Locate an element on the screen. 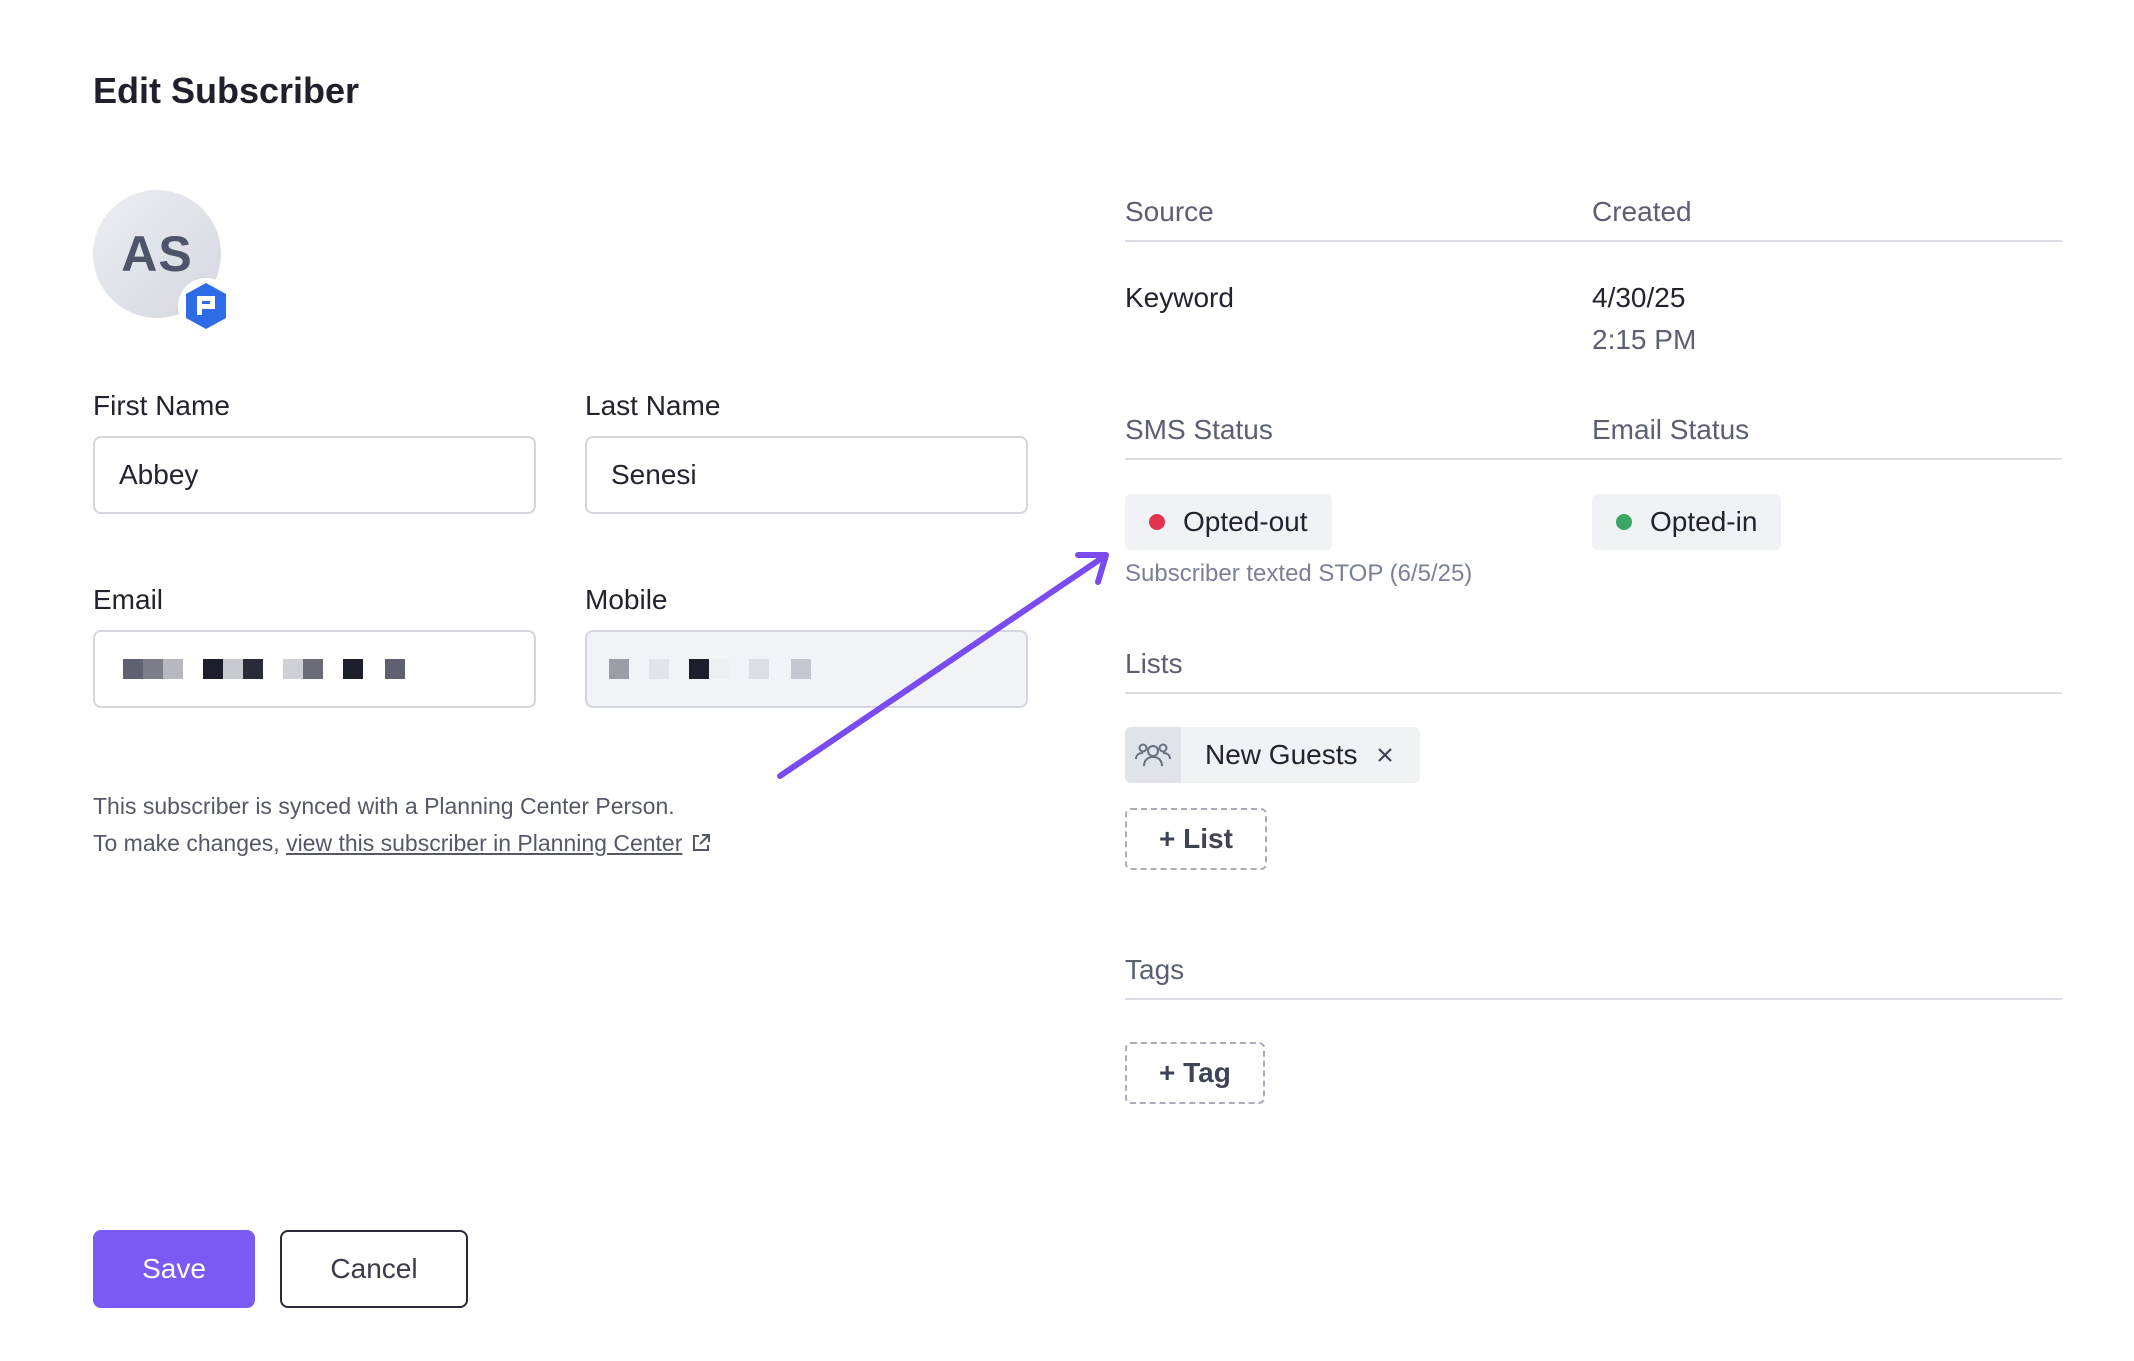  add-tag-button: + Tag is located at coordinates (1195, 1073).